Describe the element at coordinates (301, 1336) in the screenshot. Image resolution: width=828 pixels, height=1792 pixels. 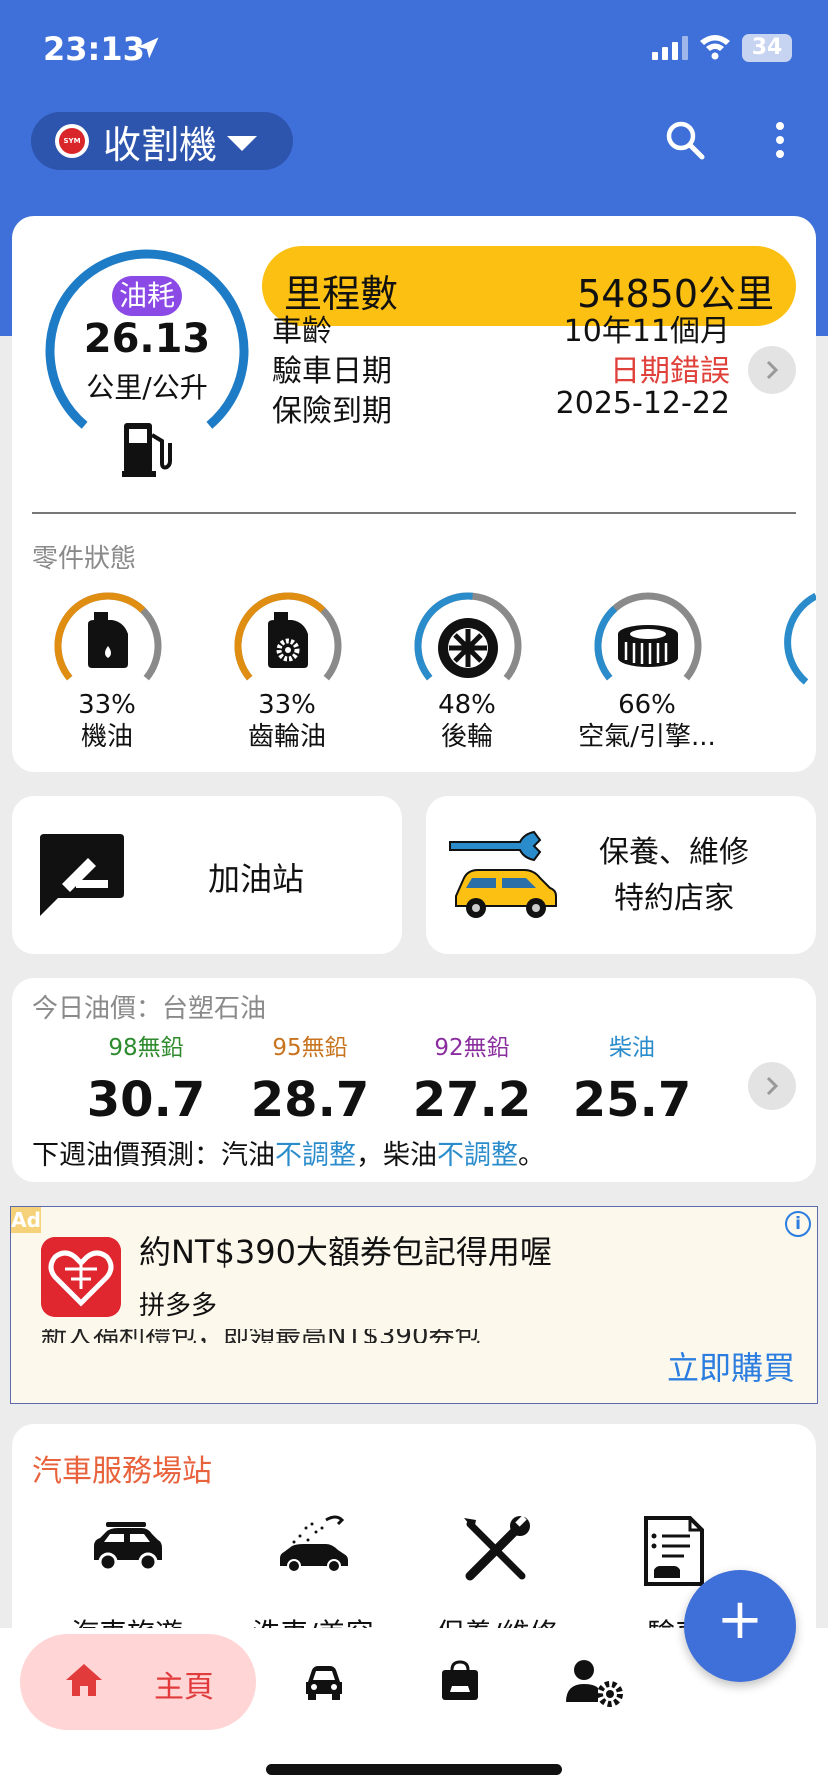
I see `ad-clipped-text: 新人福利禮包，即領最高NT$390券包` at that location.